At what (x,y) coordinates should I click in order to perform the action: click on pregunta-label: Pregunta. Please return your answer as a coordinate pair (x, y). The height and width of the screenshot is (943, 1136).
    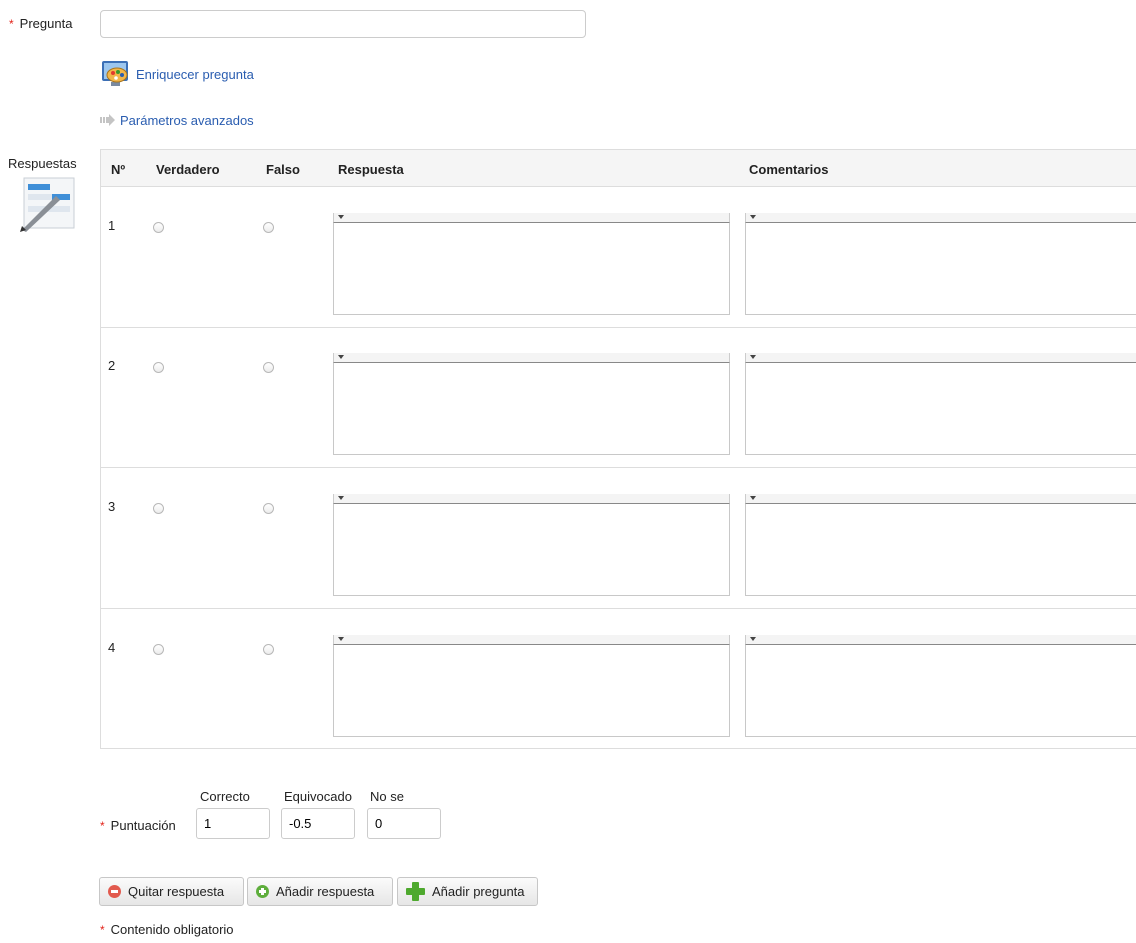
    Looking at the image, I should click on (46, 23).